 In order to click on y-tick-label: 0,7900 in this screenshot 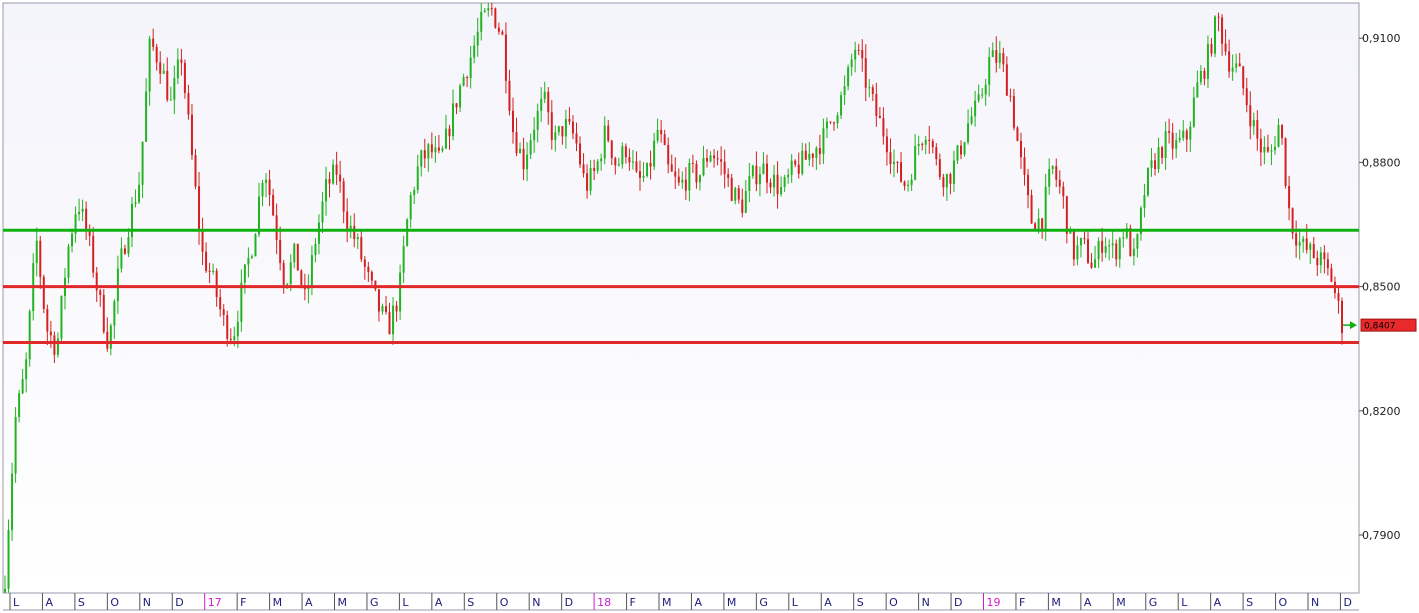, I will do `click(1381, 535)`.